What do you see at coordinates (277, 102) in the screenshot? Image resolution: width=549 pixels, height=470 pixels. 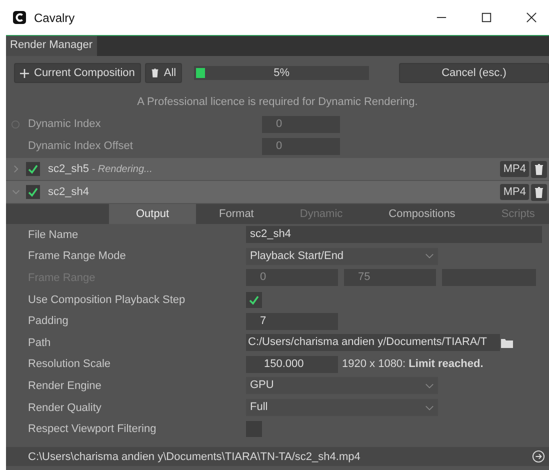 I see `licence-notice: A Professional licence is required for Dynamic Rendering.` at bounding box center [277, 102].